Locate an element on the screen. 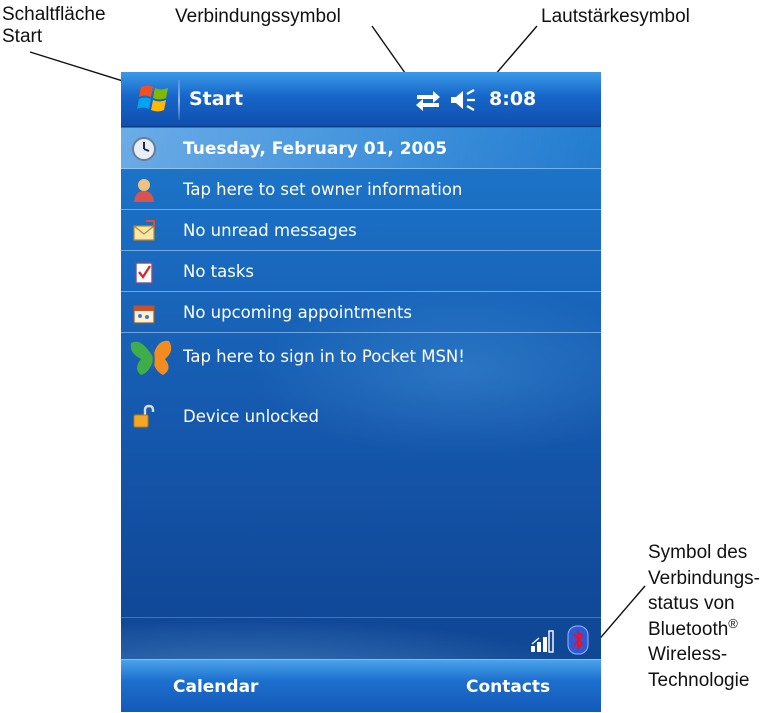  today-item-device-lock: Device unlocked is located at coordinates (361, 416).